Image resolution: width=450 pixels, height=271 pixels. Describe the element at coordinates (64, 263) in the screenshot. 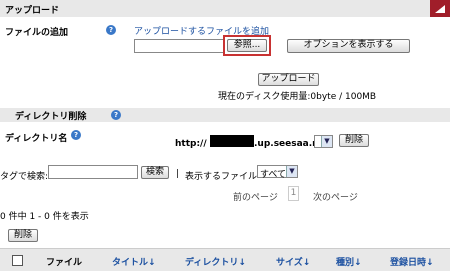

I see `header-file: ファイル` at that location.